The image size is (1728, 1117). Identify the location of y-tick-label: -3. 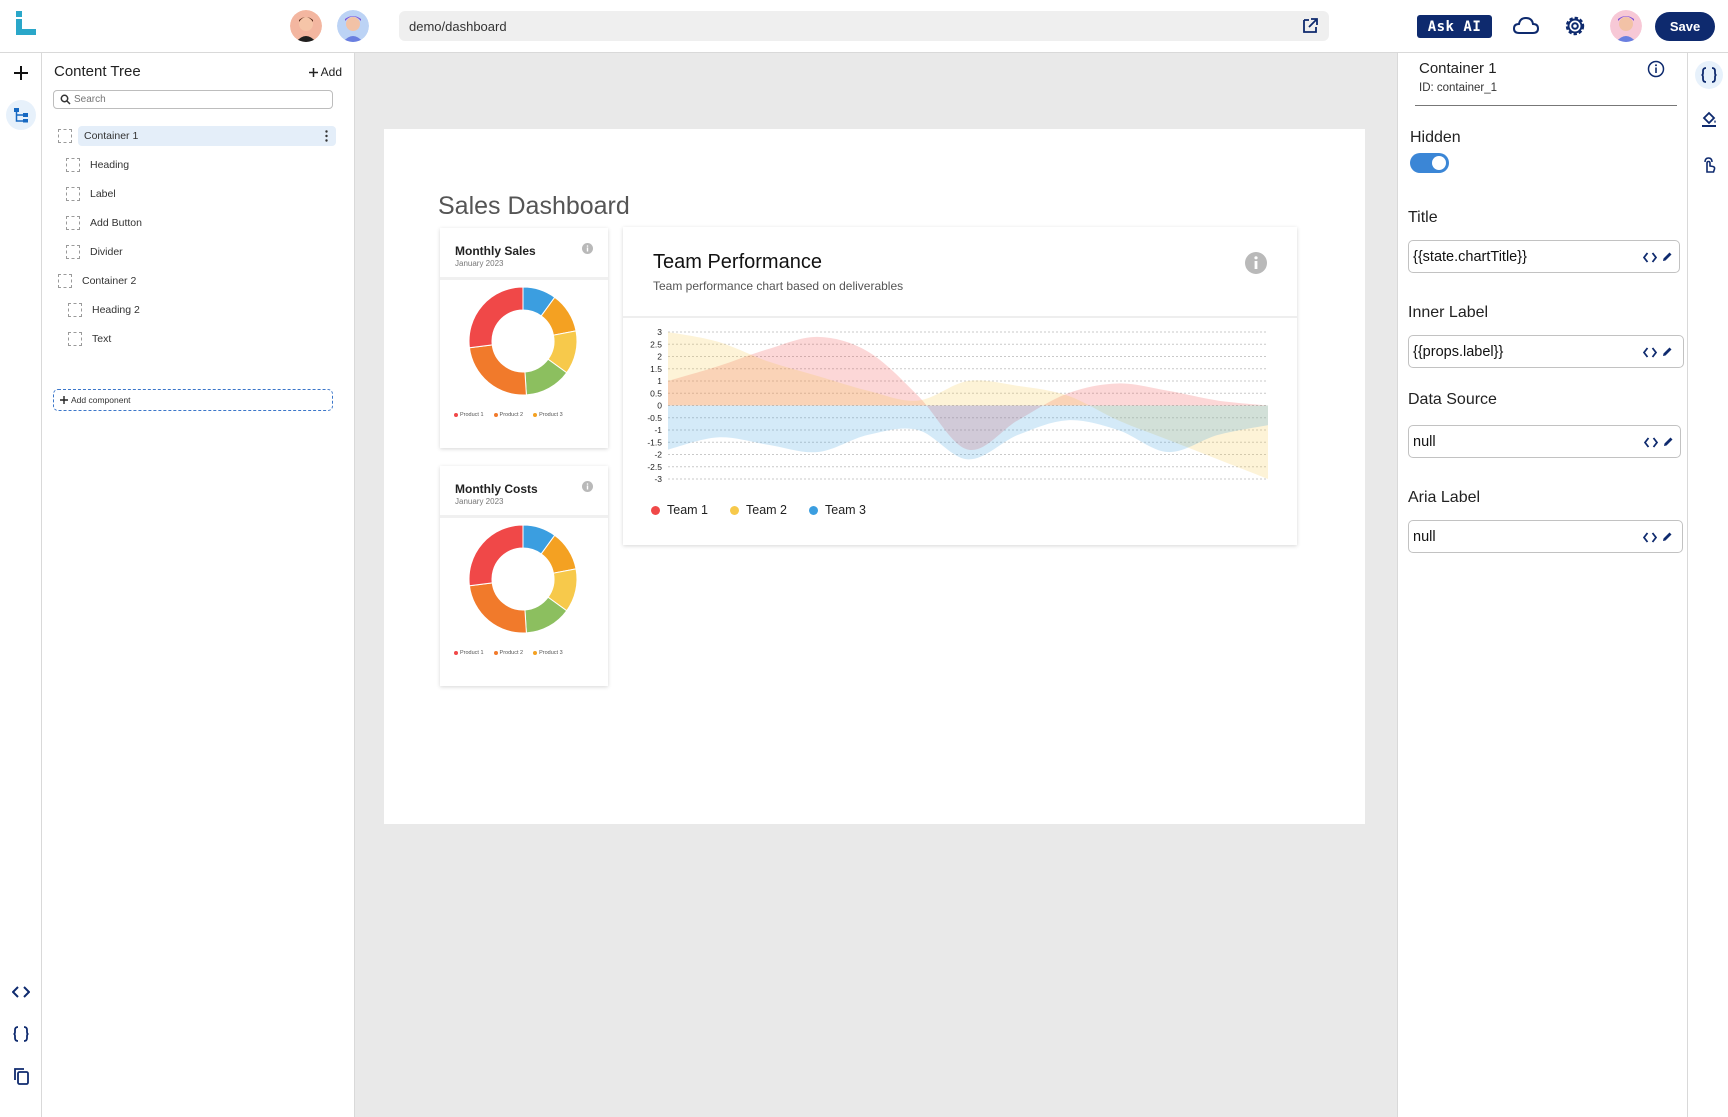
(658, 479).